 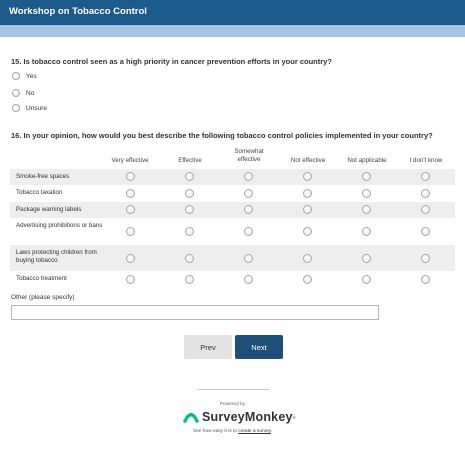 What do you see at coordinates (31, 76) in the screenshot?
I see `option-label: Yes` at bounding box center [31, 76].